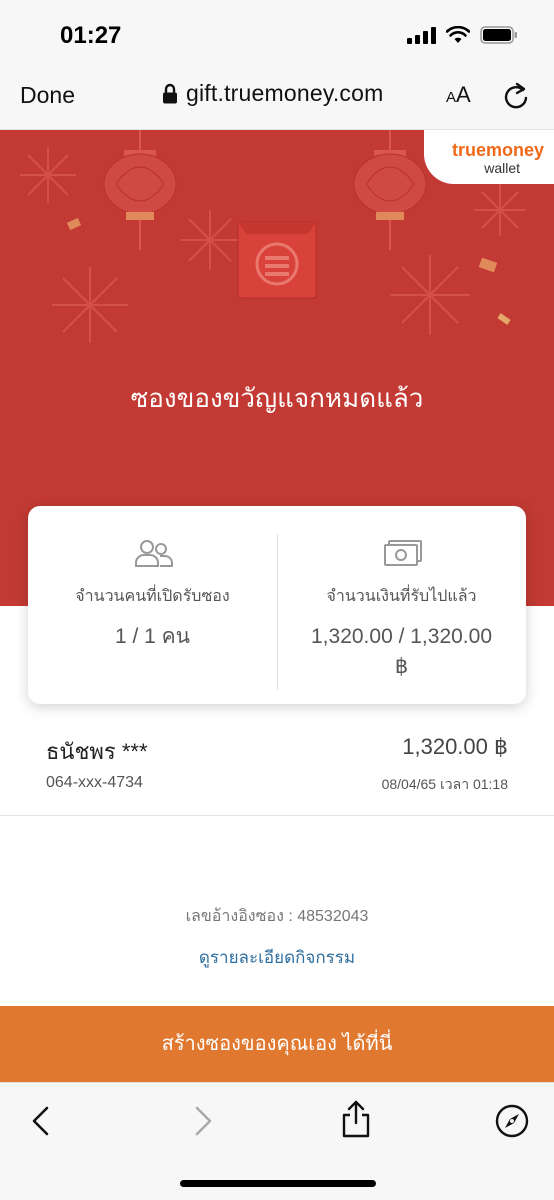 The width and height of the screenshot is (554, 1200). I want to click on people-icon, so click(154, 553).